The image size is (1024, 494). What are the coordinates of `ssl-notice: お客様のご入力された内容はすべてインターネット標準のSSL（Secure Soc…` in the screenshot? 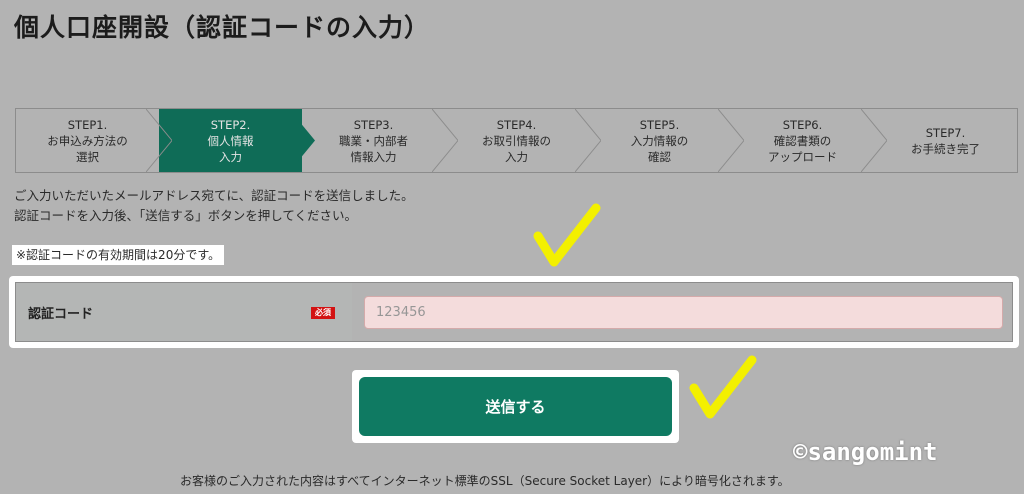 It's located at (485, 481).